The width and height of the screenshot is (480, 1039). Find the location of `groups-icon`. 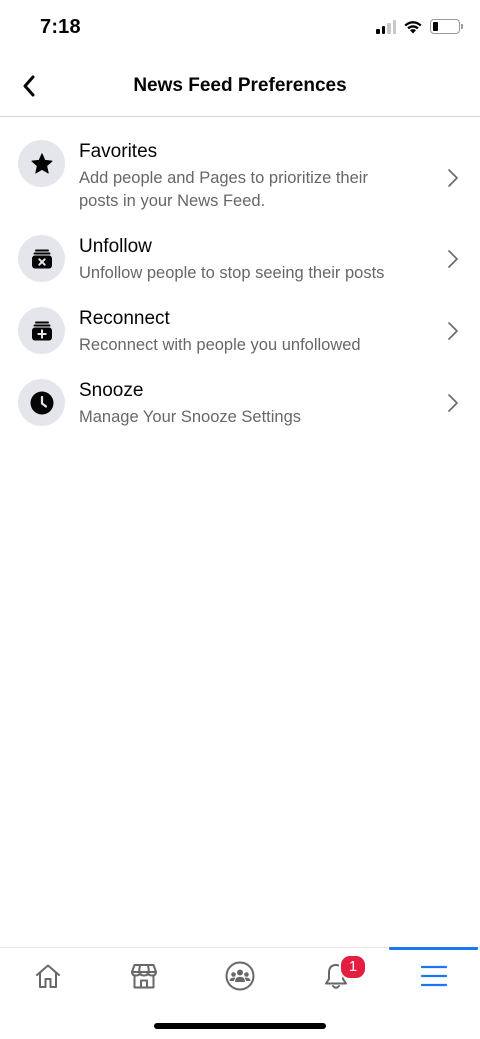

groups-icon is located at coordinates (240, 976).